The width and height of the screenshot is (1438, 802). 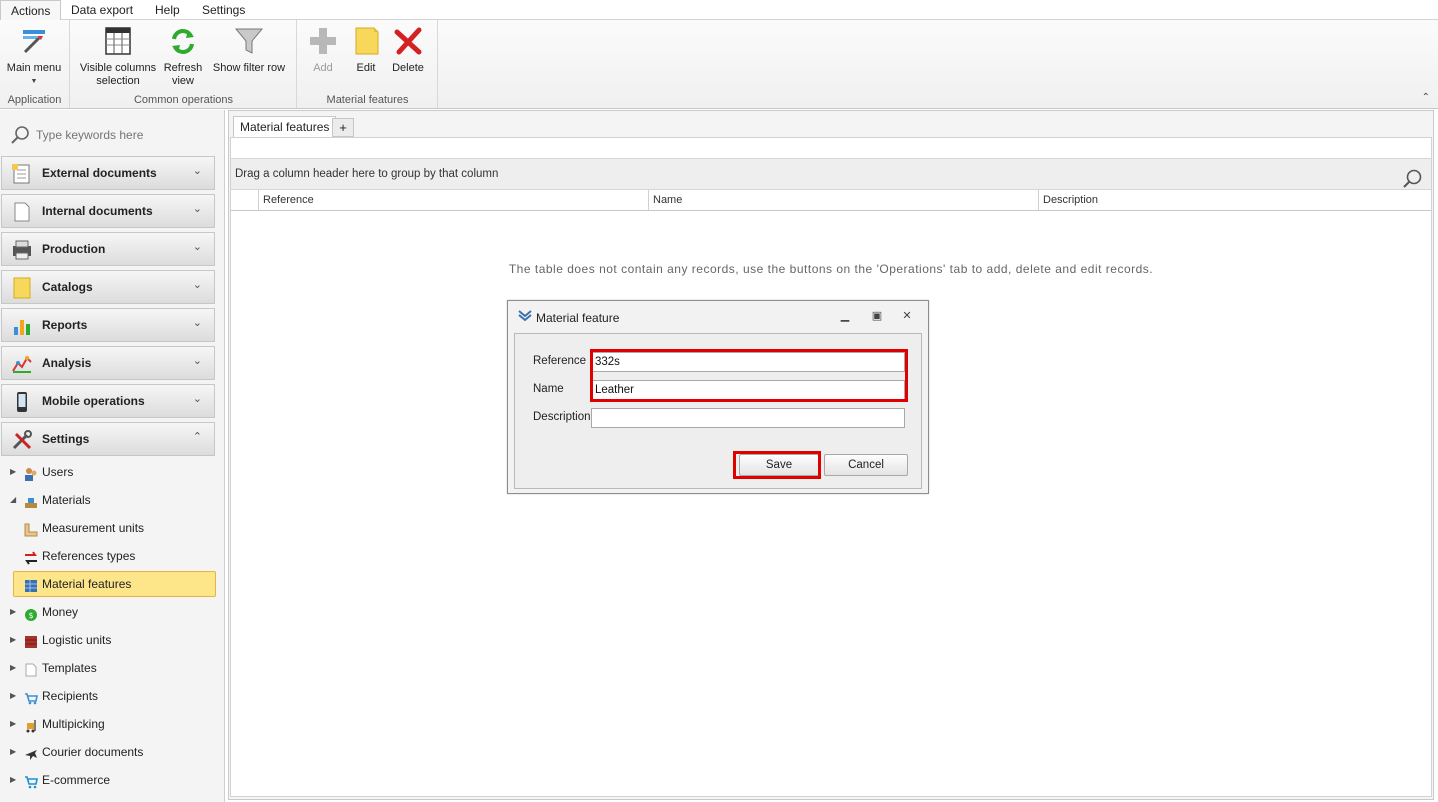 What do you see at coordinates (323, 49) in the screenshot?
I see `add-button: Add` at bounding box center [323, 49].